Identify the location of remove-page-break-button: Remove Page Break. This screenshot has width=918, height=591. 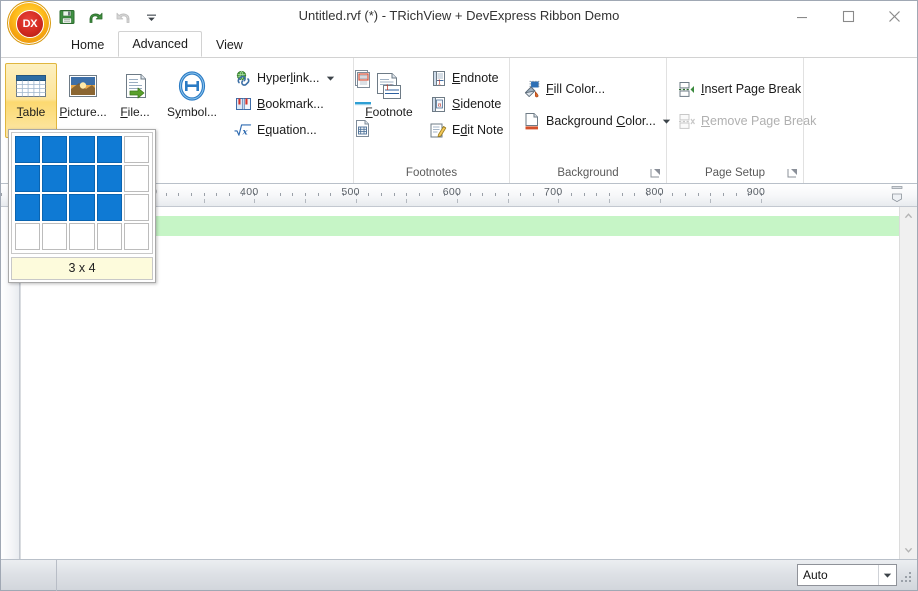
(747, 121).